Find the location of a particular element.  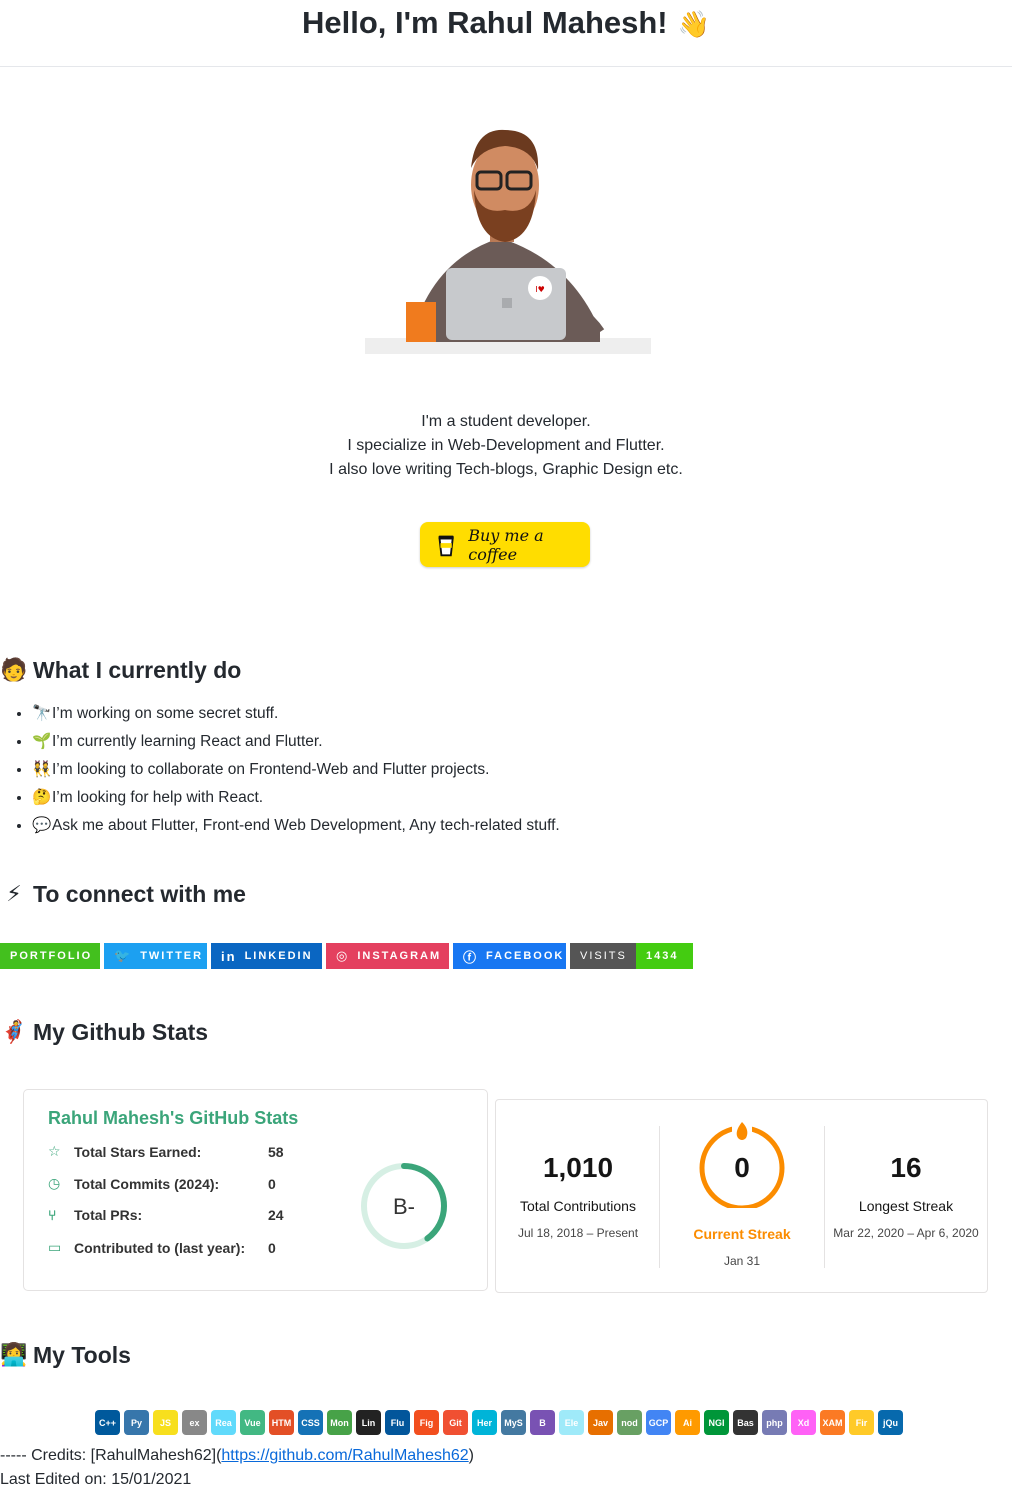

stat-row: ⑂ Total PRs: 24 is located at coordinates (166, 1215).